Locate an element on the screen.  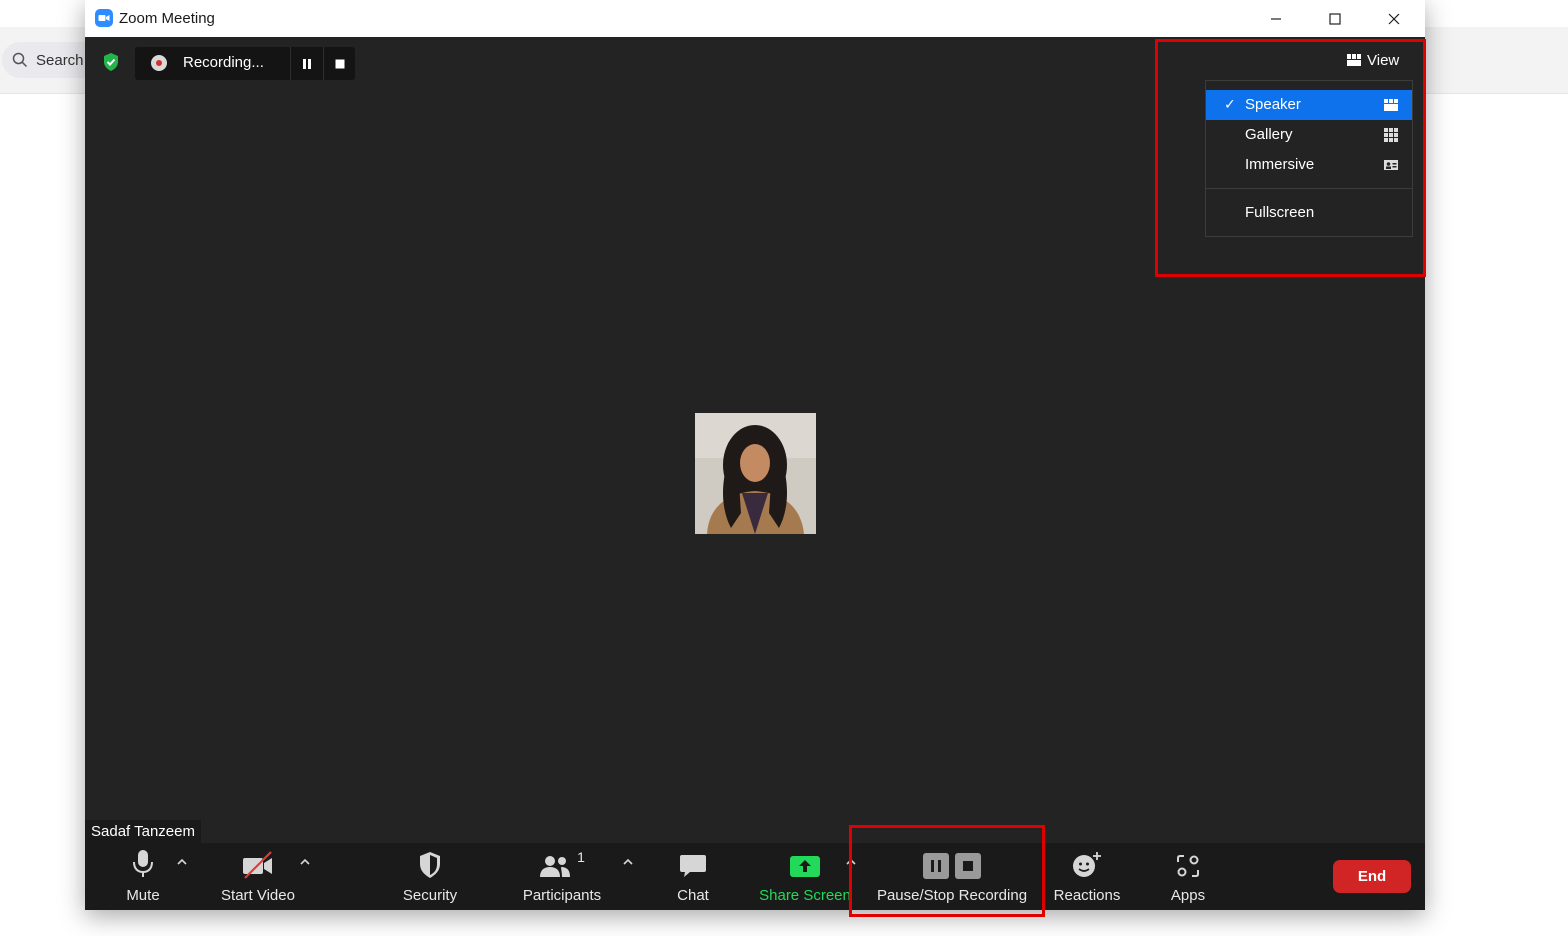
start-video-button: Start Video is located at coordinates (258, 876).